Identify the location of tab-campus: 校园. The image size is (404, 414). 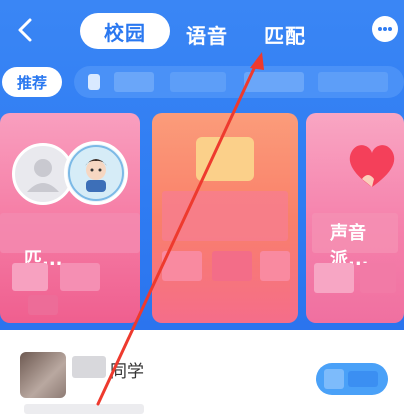
(125, 31).